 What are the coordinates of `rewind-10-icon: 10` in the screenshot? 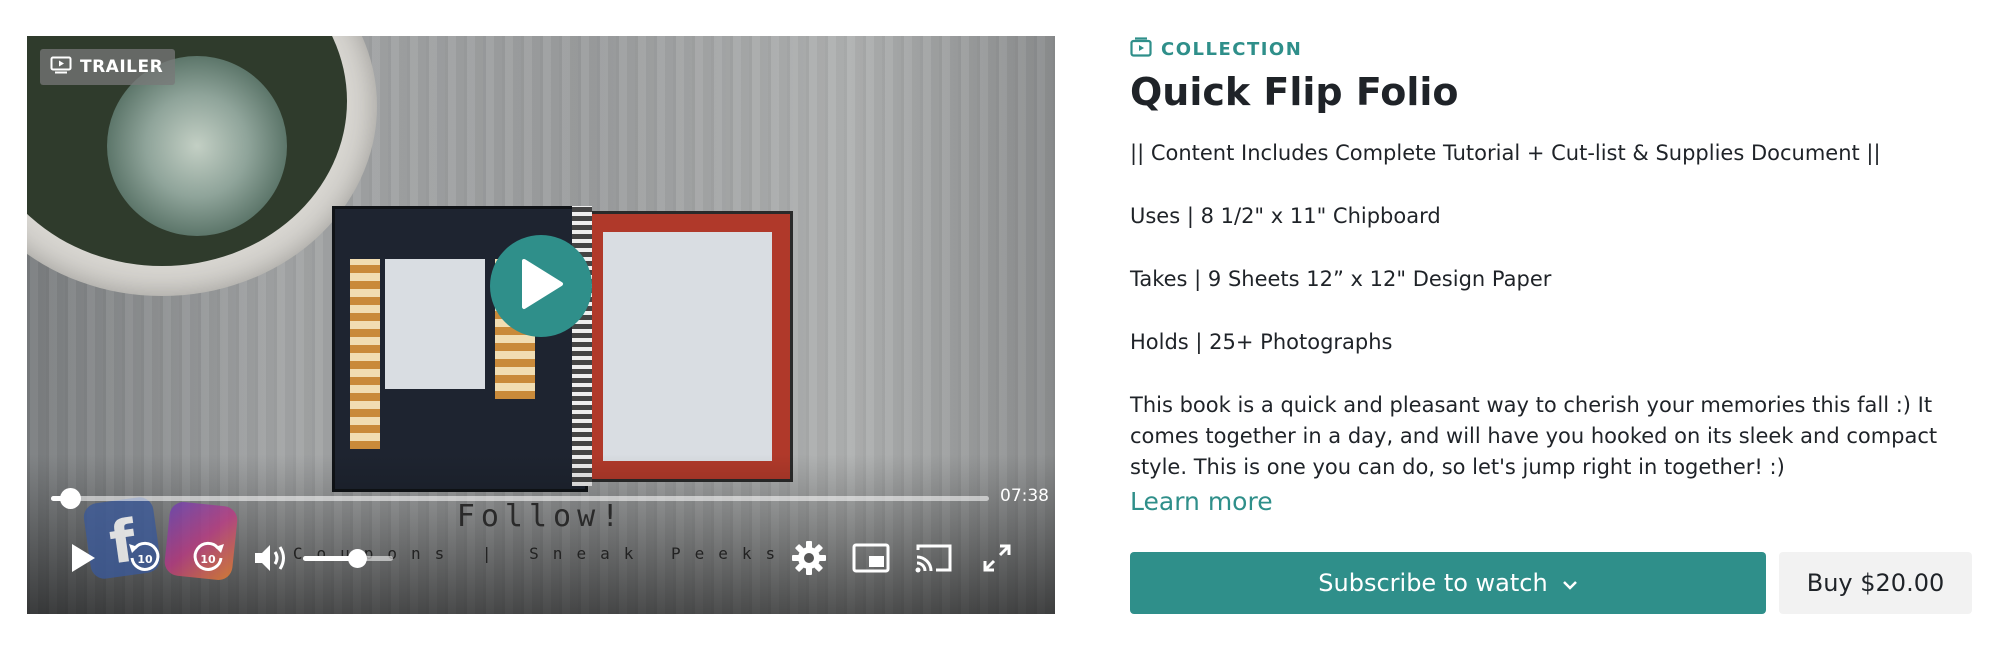 It's located at (145, 560).